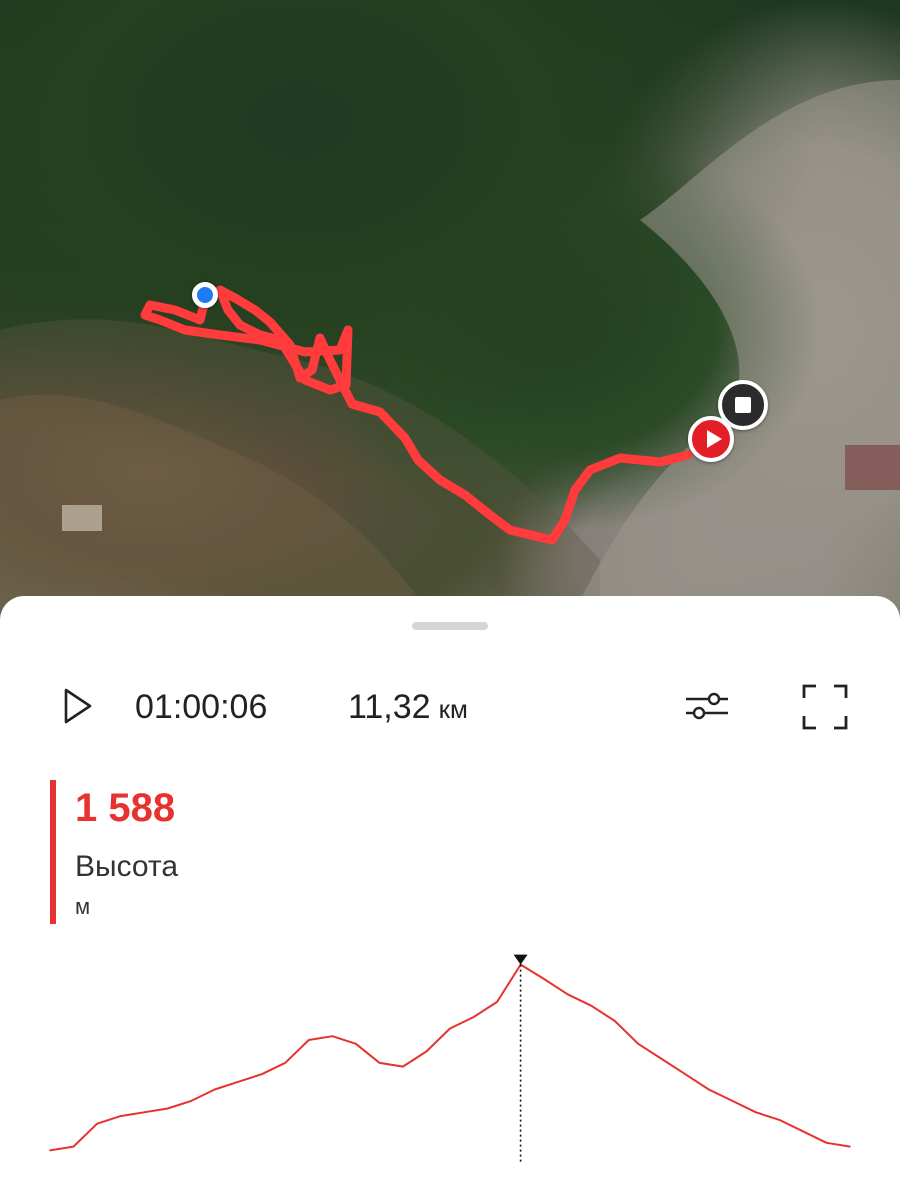  What do you see at coordinates (83, 906) in the screenshot?
I see `altitude-unit: м` at bounding box center [83, 906].